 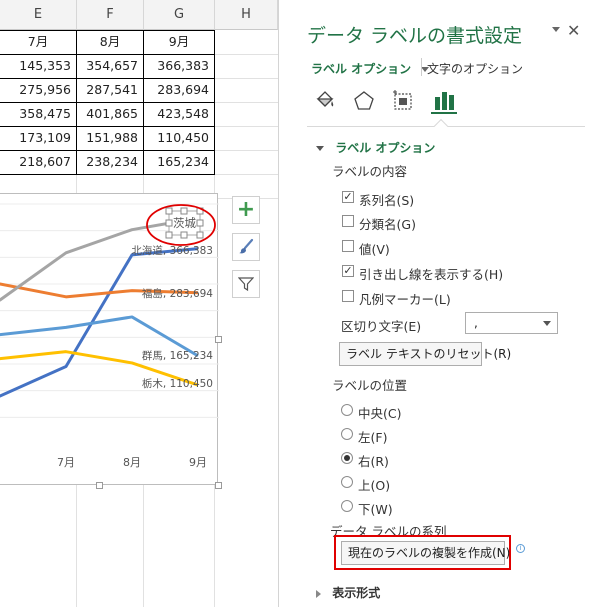 What do you see at coordinates (421, 67) in the screenshot?
I see `tab-separator` at bounding box center [421, 67].